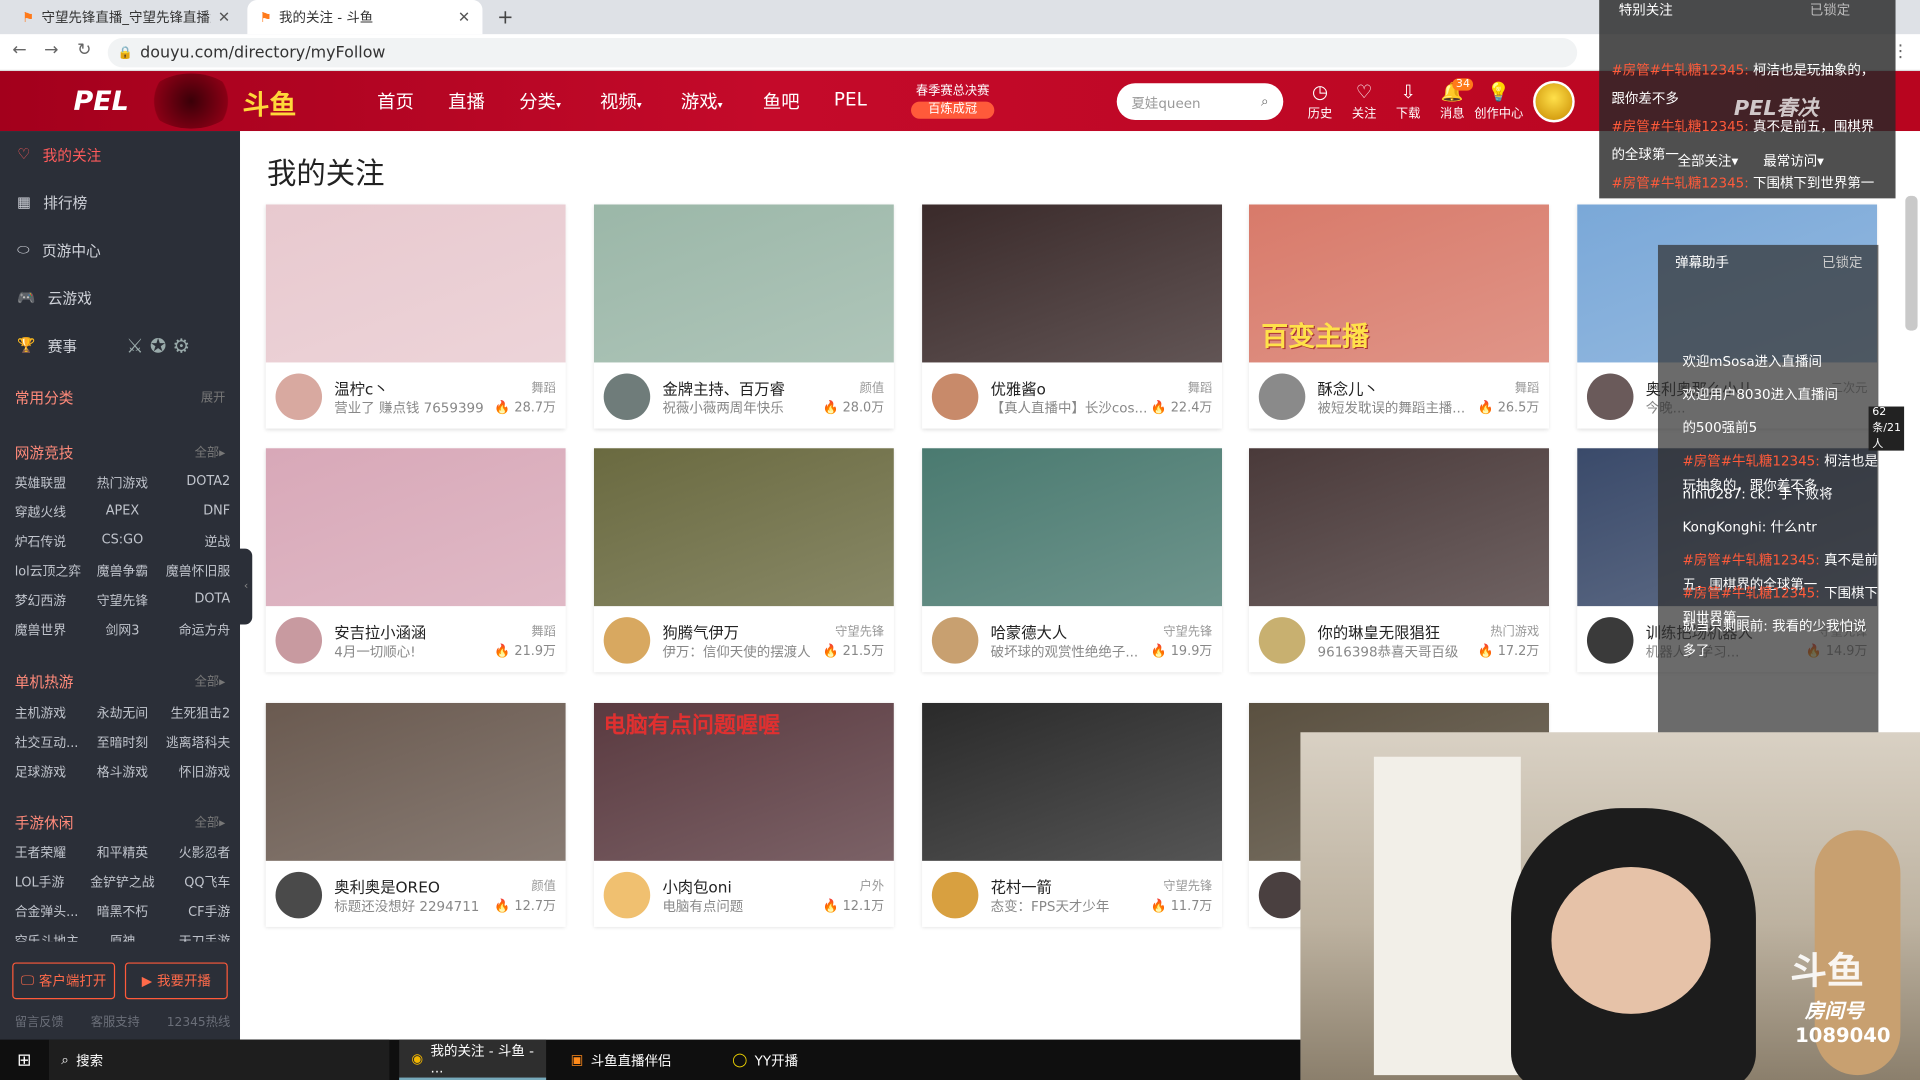 This screenshot has width=1920, height=1080. What do you see at coordinates (747, 631) in the screenshot?
I see `streamer-name: 狗腾气伊万` at bounding box center [747, 631].